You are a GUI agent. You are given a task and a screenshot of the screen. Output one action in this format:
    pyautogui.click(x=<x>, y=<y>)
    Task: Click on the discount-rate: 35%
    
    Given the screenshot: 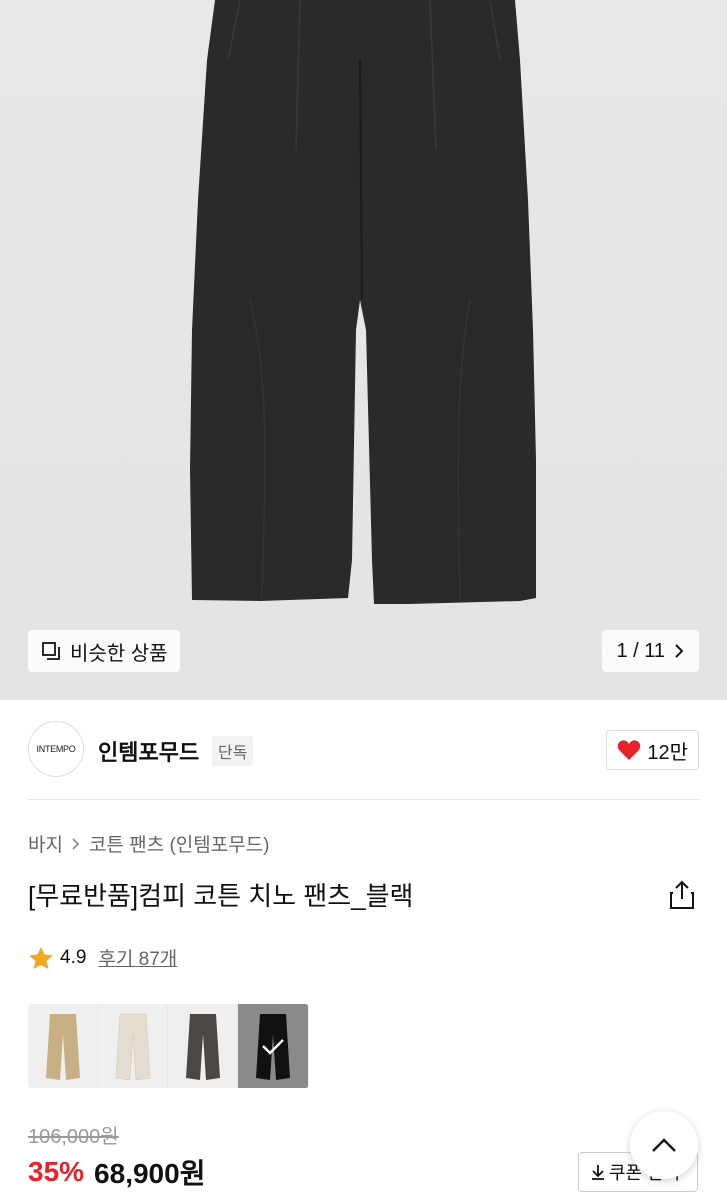 What is the action you would take?
    pyautogui.click(x=56, y=1171)
    